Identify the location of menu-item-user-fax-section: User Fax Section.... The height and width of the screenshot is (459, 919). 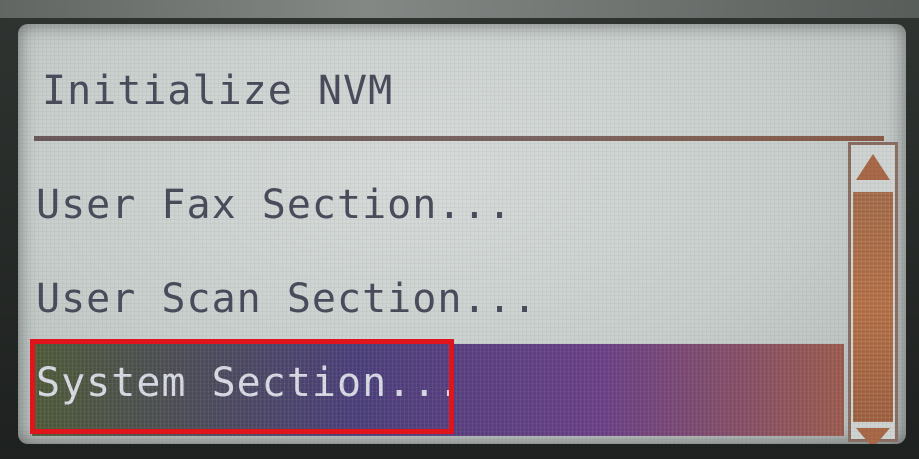
(274, 205).